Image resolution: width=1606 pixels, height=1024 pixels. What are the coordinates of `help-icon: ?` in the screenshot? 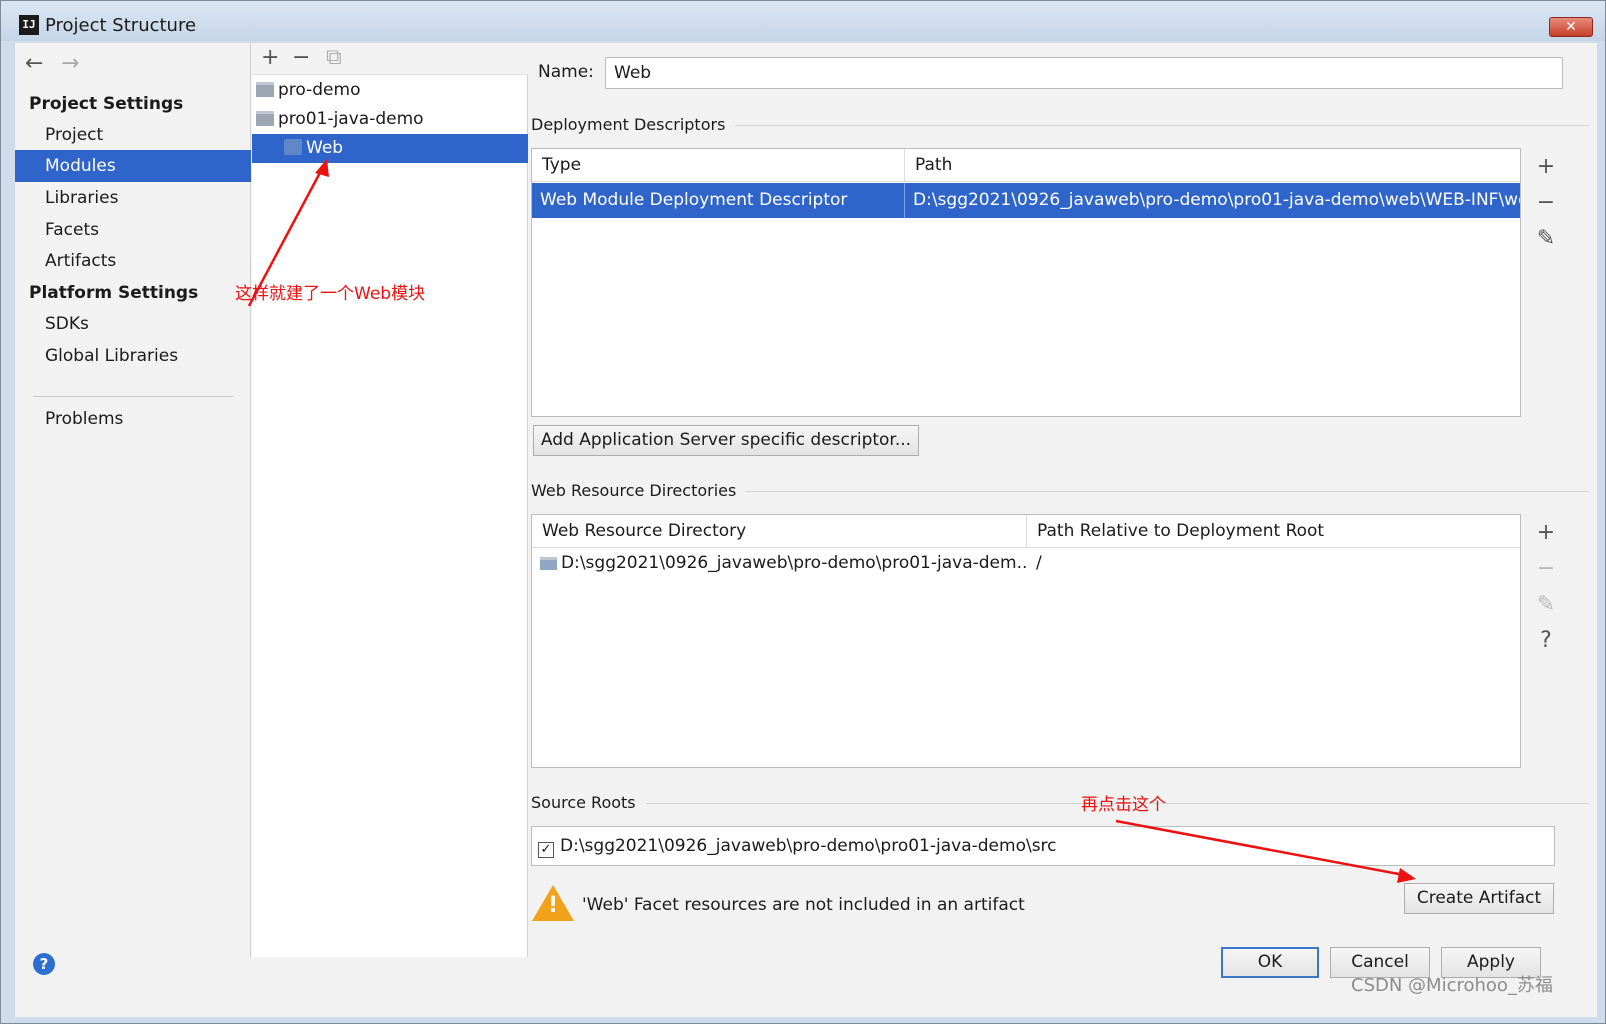 It's located at (44, 964).